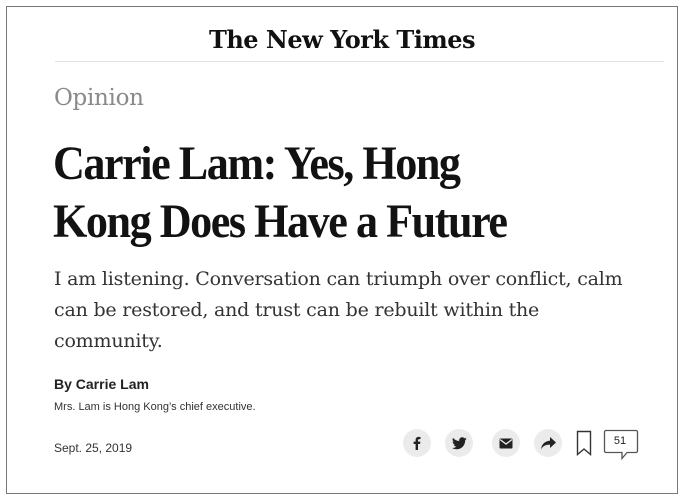 This screenshot has width=686, height=501. What do you see at coordinates (359, 61) in the screenshot?
I see `masthead-divider` at bounding box center [359, 61].